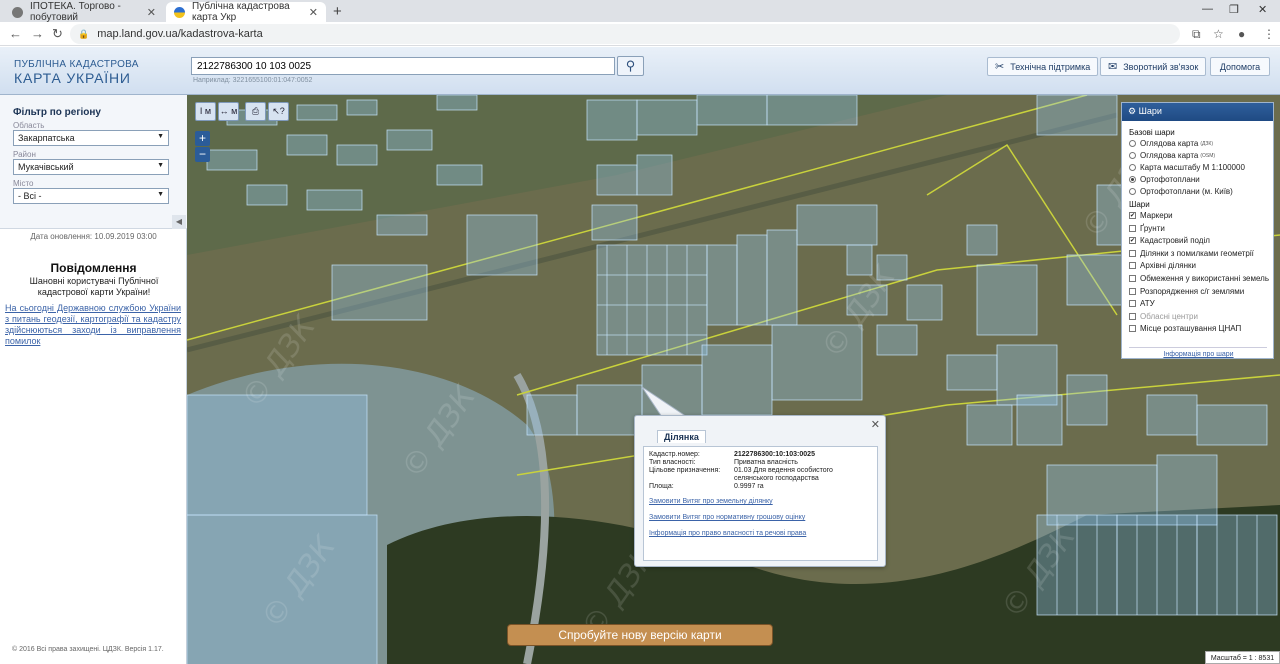 The height and width of the screenshot is (664, 1280). I want to click on overlay-layers-title: Шари, so click(1139, 204).